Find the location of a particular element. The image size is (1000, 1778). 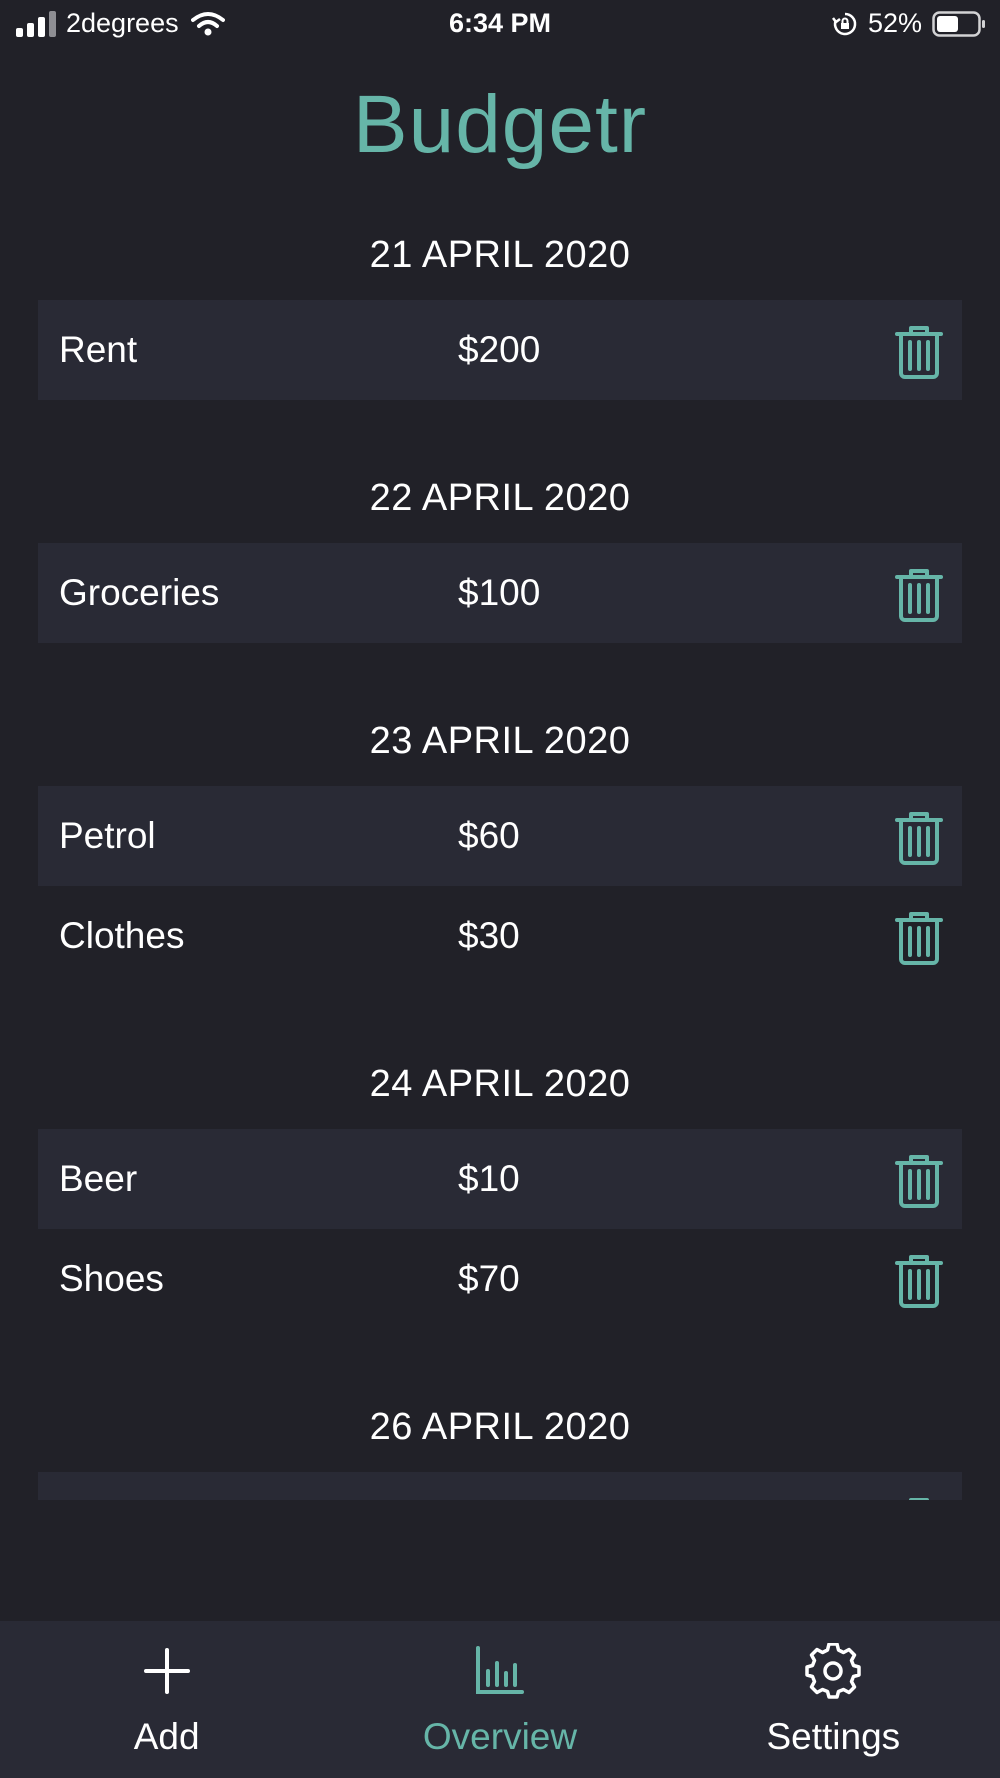

tab-bar: Add Overview Settings is located at coordinates (500, 1699).